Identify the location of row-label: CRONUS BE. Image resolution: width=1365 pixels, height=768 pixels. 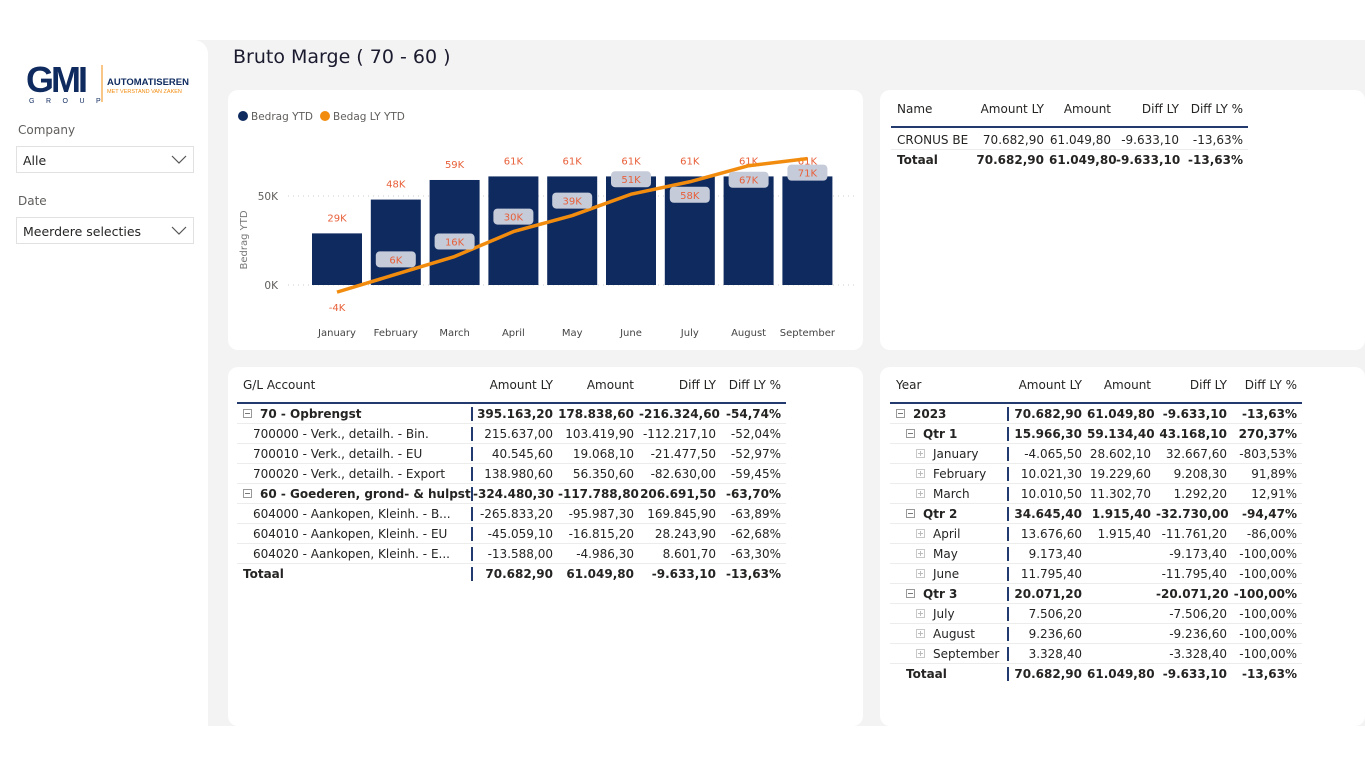
(933, 139).